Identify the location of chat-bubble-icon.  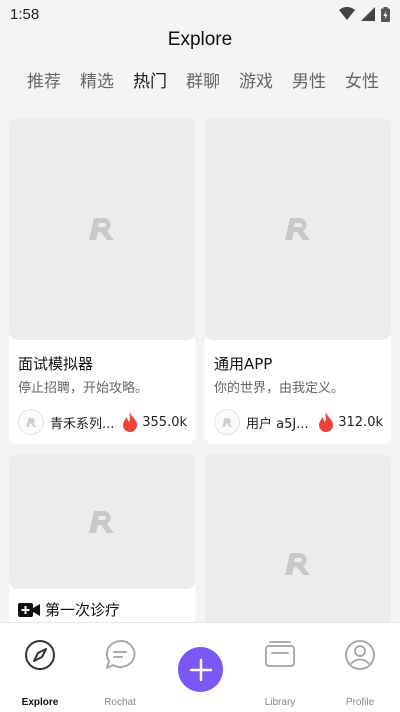
(120, 654).